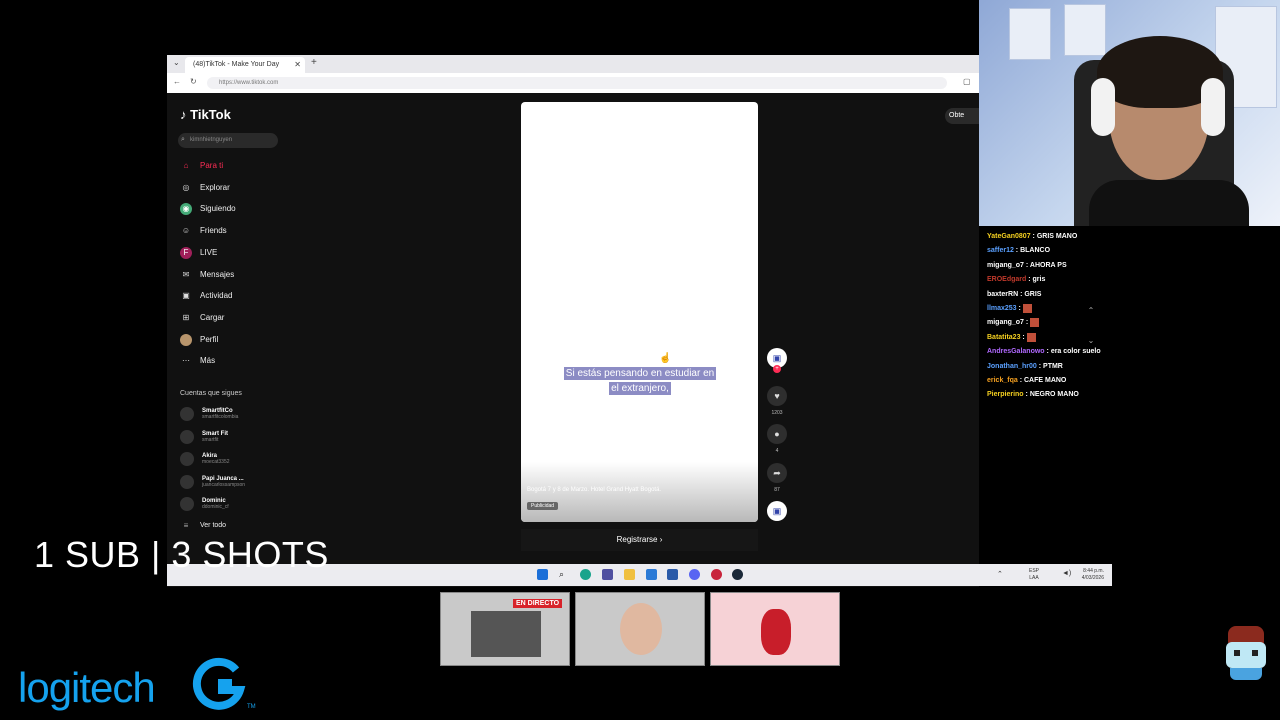 The height and width of the screenshot is (720, 1280). Describe the element at coordinates (212, 481) in the screenshot. I see `followed-account: Papi Juanca ... juancarlossampson` at that location.